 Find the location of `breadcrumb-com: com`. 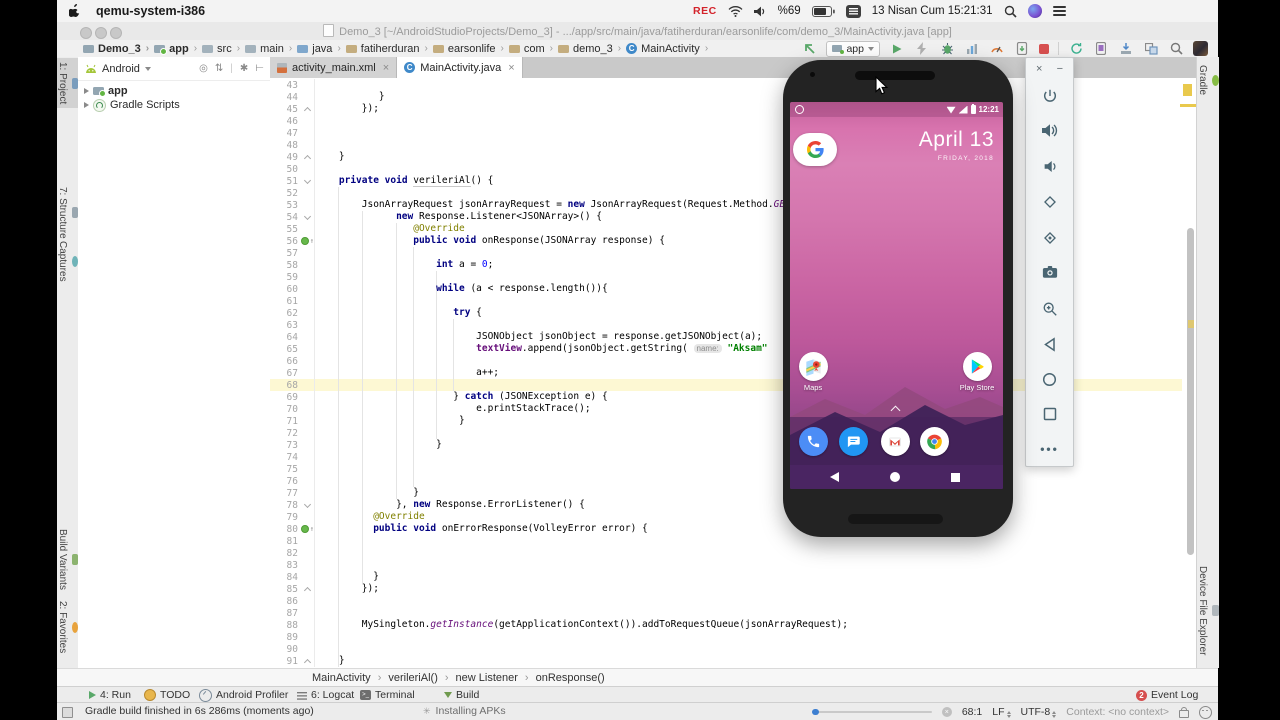

breadcrumb-com: com is located at coordinates (520, 49).